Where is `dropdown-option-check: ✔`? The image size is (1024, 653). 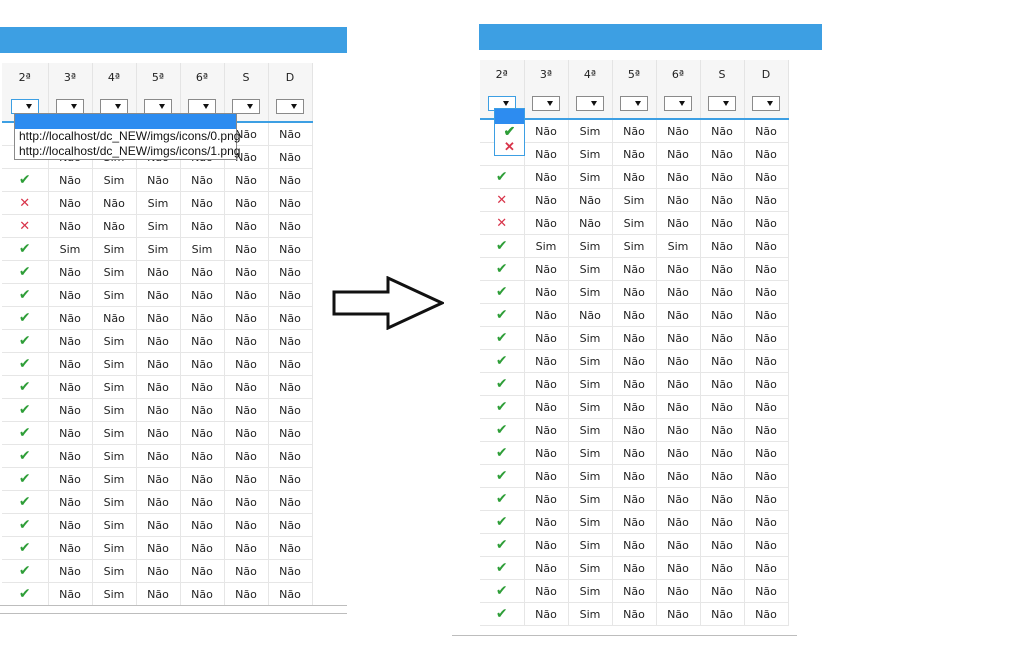 dropdown-option-check: ✔ is located at coordinates (509, 131).